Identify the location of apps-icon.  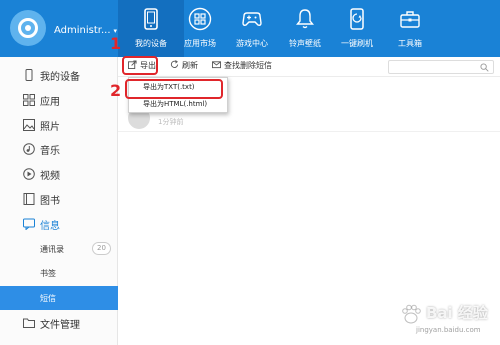
(29, 100).